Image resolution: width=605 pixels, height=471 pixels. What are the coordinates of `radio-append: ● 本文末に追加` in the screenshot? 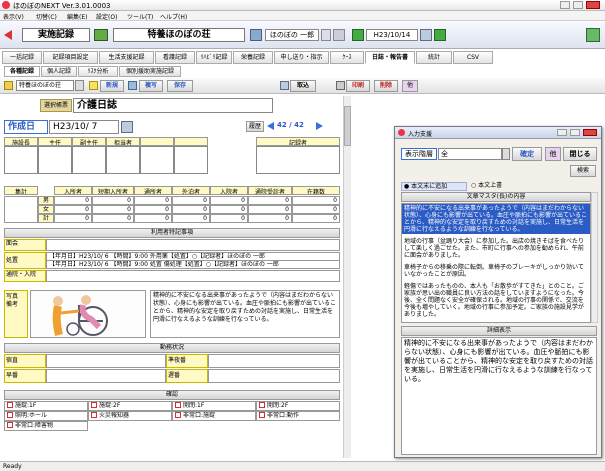 It's located at (434, 186).